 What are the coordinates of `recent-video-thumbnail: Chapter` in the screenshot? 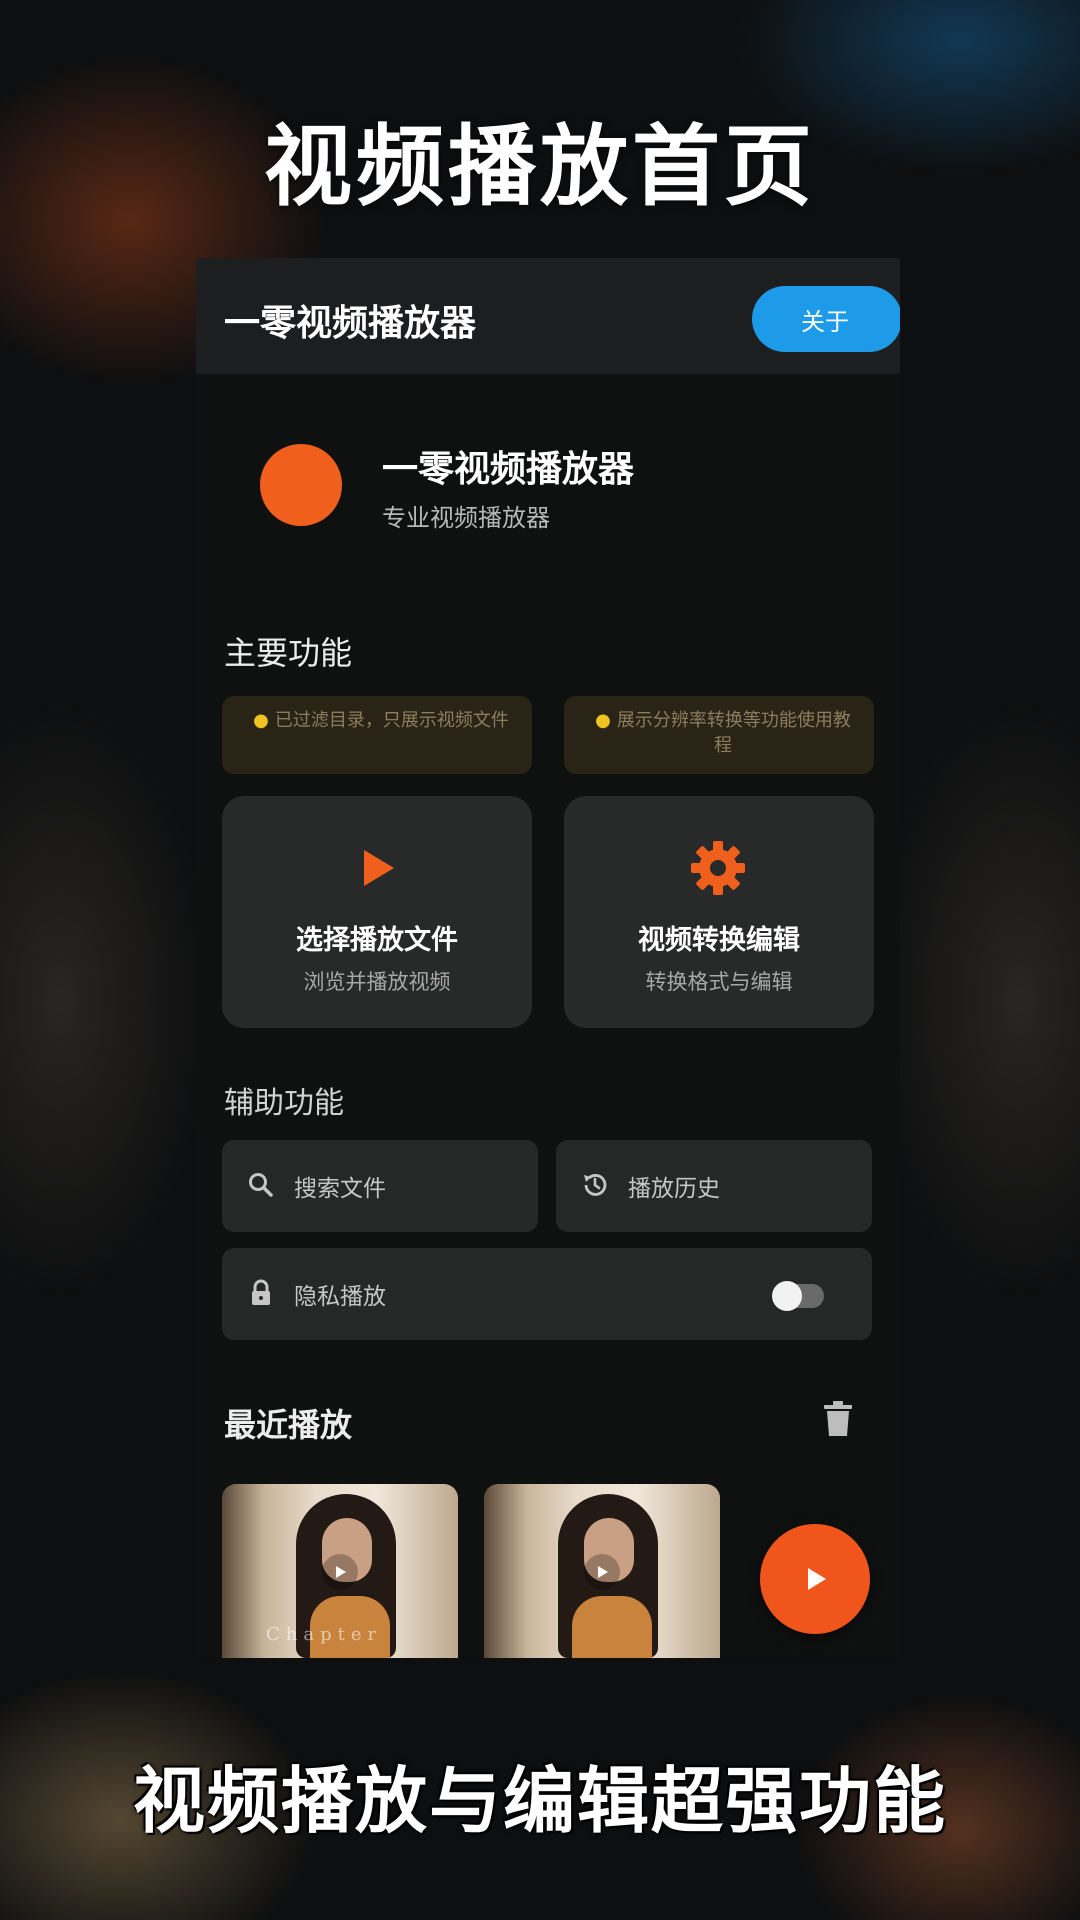 It's located at (340, 1571).